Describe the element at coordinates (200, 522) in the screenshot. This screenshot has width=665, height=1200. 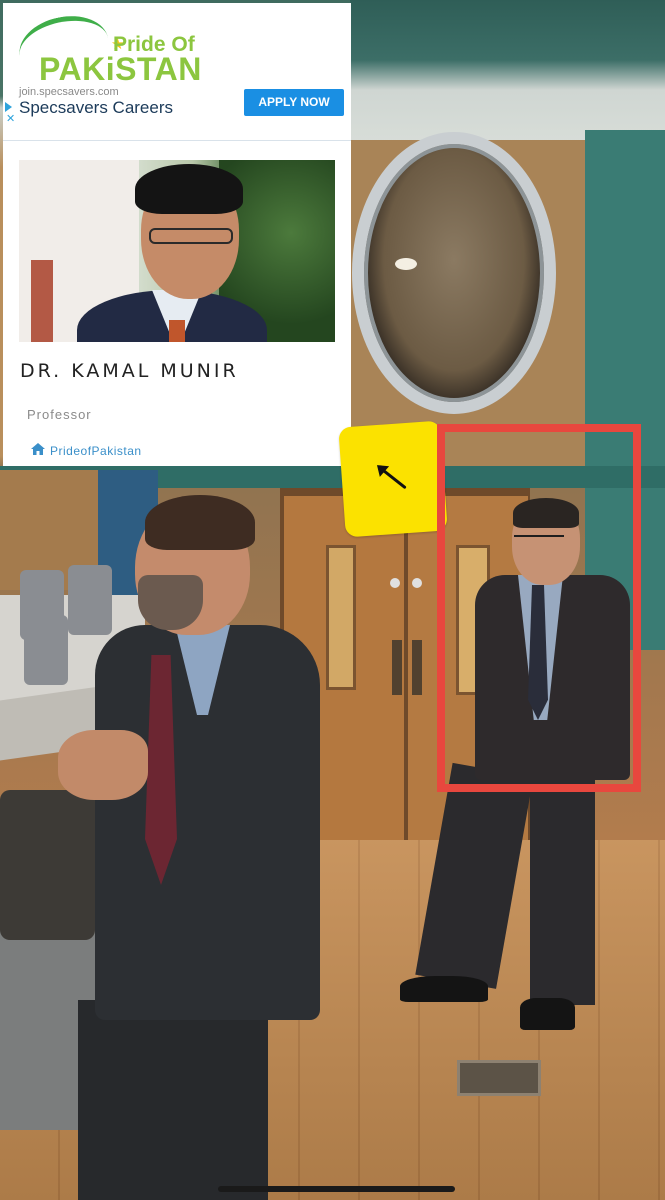
I see `speaker-hair` at that location.